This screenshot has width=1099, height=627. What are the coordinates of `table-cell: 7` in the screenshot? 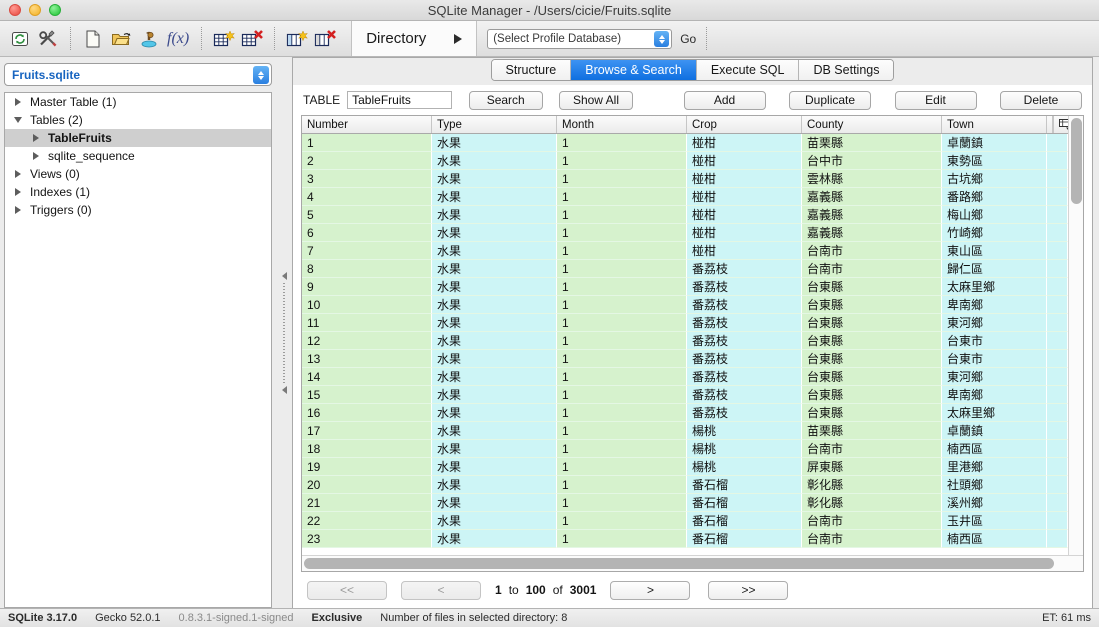 It's located at (367, 251).